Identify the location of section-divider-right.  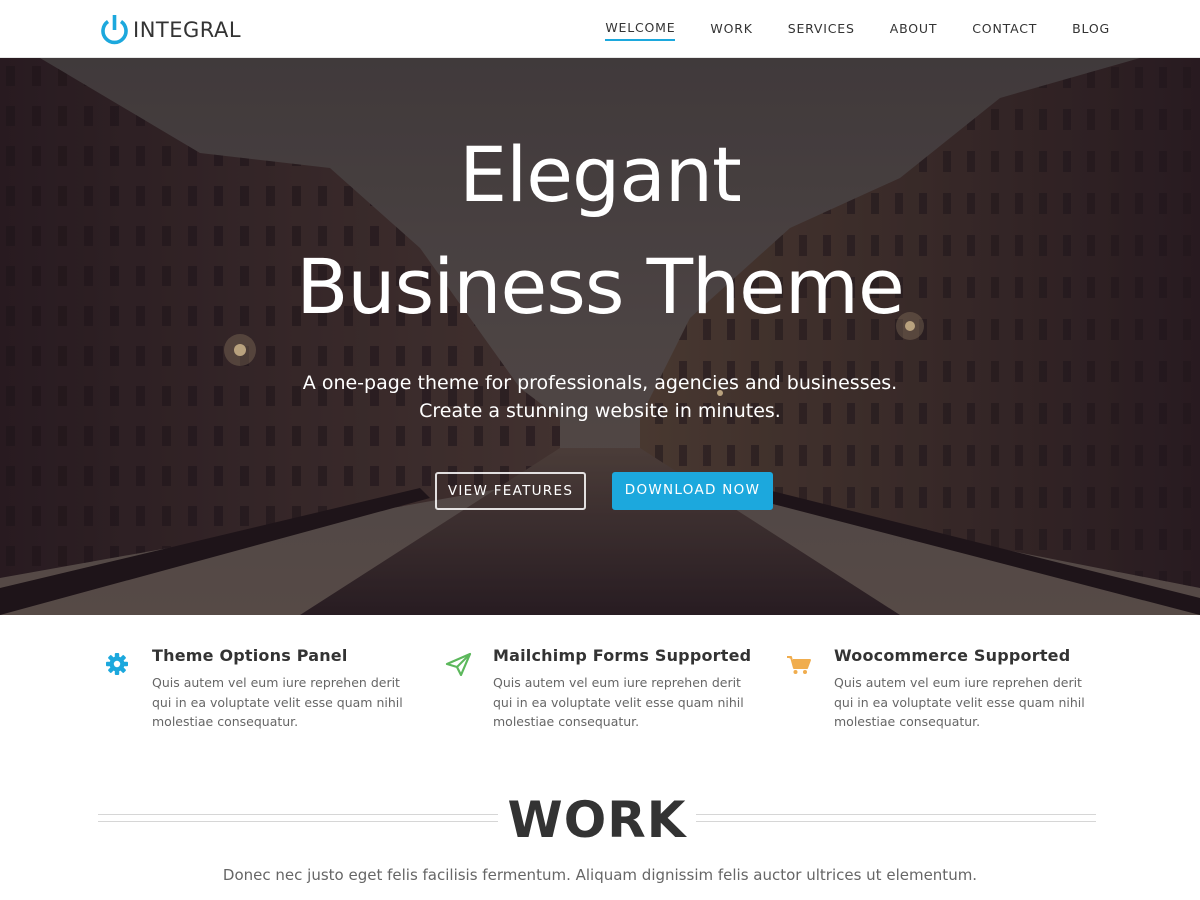
(896, 818).